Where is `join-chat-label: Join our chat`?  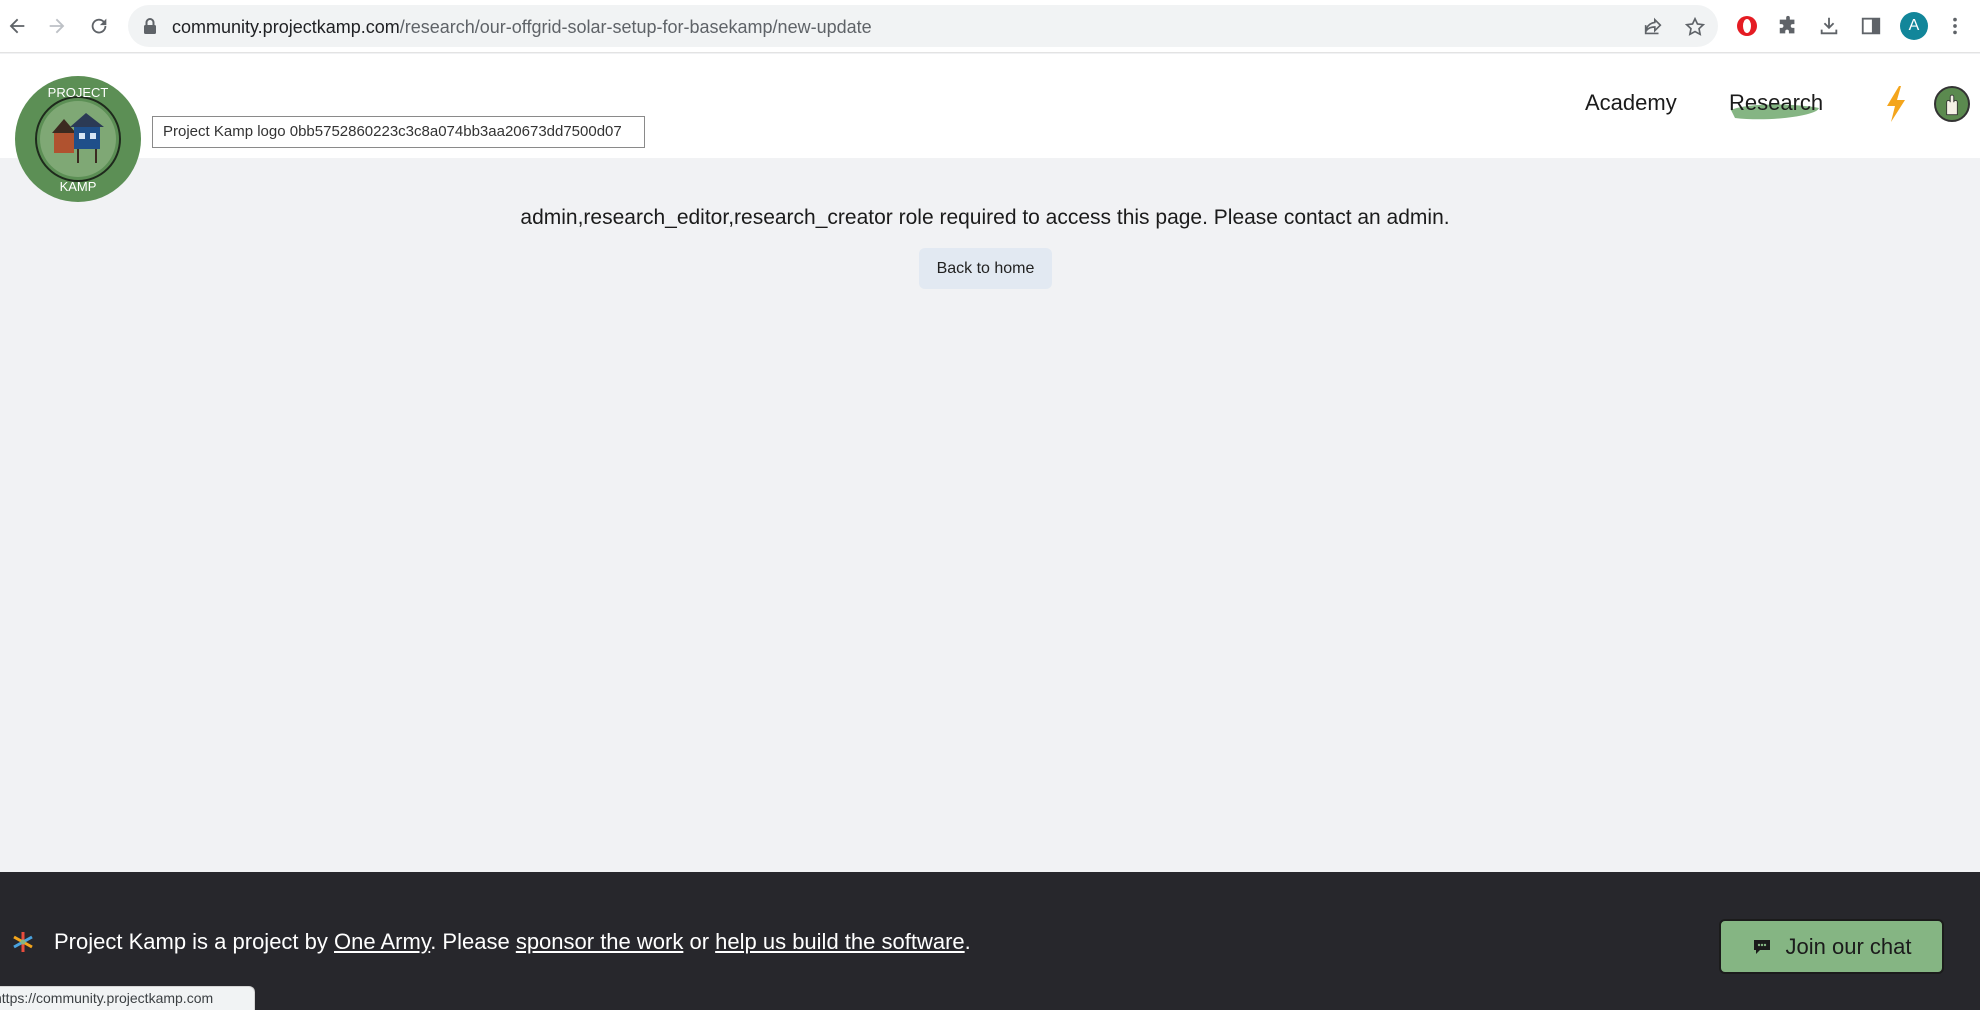
join-chat-label: Join our chat is located at coordinates (1848, 946).